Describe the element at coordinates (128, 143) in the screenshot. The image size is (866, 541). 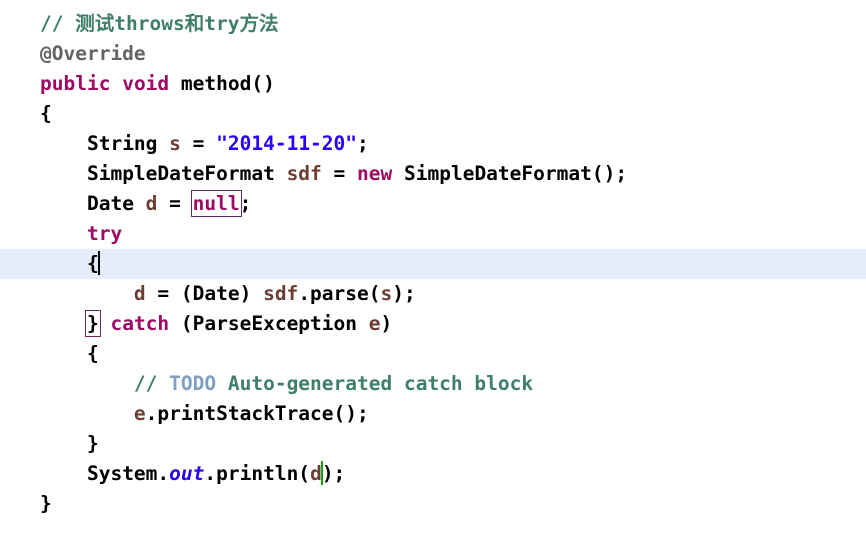
I see `code-token-plain: String` at that location.